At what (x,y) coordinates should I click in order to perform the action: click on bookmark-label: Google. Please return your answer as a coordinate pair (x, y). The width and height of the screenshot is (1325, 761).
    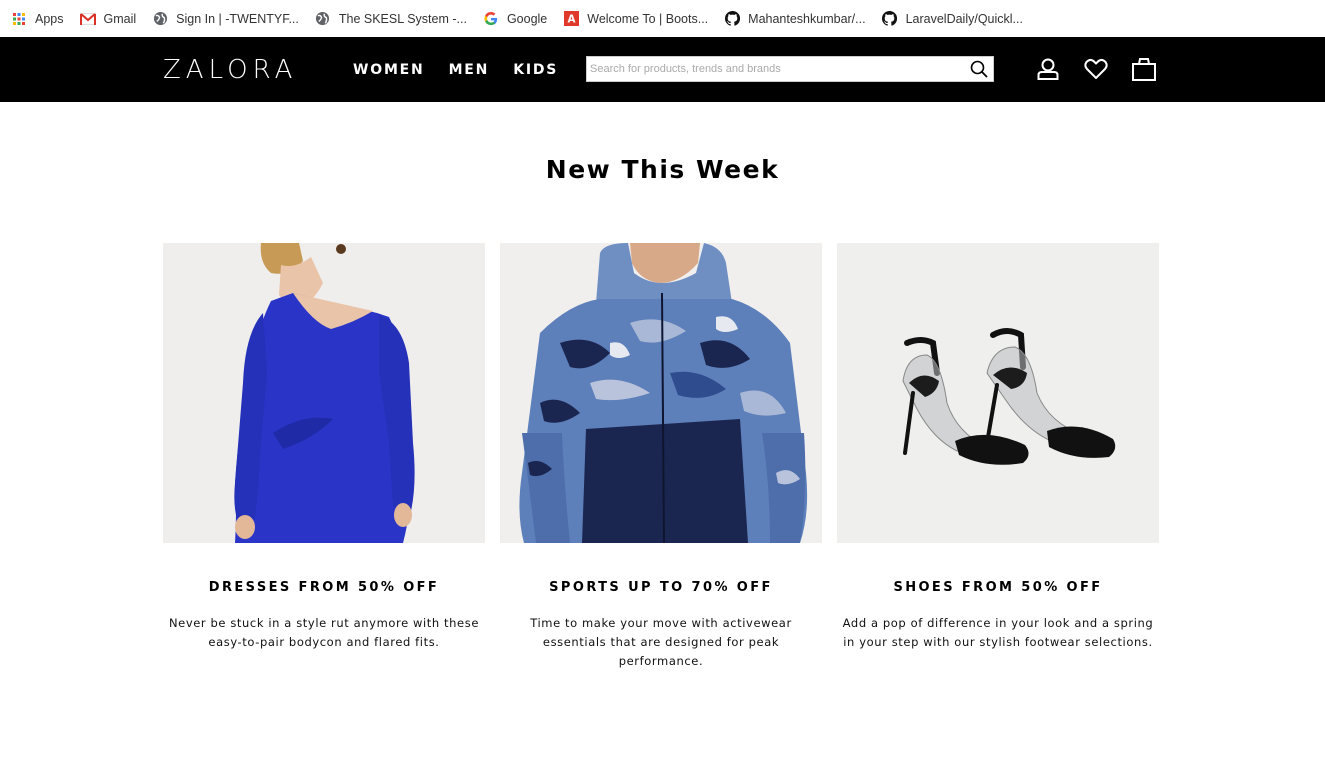
    Looking at the image, I should click on (527, 18).